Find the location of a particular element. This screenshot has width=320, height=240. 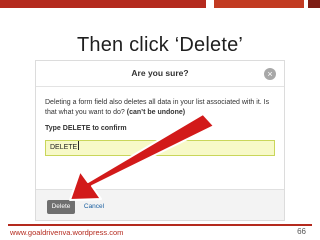

footer-divider is located at coordinates (160, 225).